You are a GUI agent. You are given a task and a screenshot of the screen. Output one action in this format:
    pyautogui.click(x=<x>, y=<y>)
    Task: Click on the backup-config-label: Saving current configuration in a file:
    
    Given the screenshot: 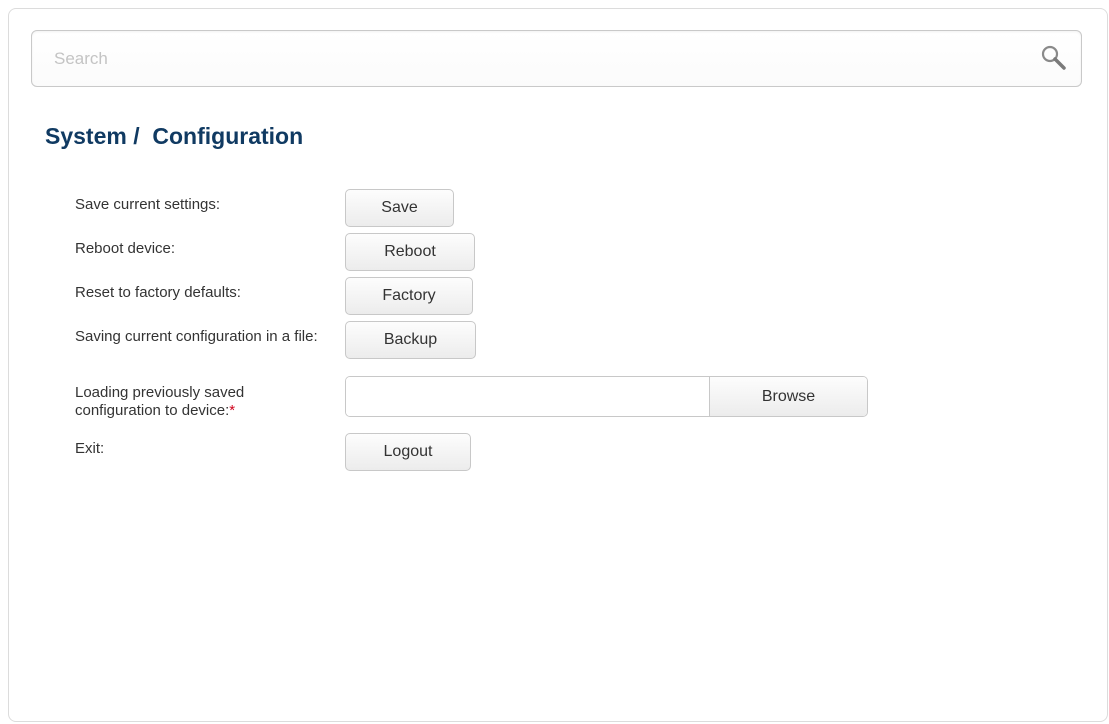 What is the action you would take?
    pyautogui.click(x=196, y=336)
    